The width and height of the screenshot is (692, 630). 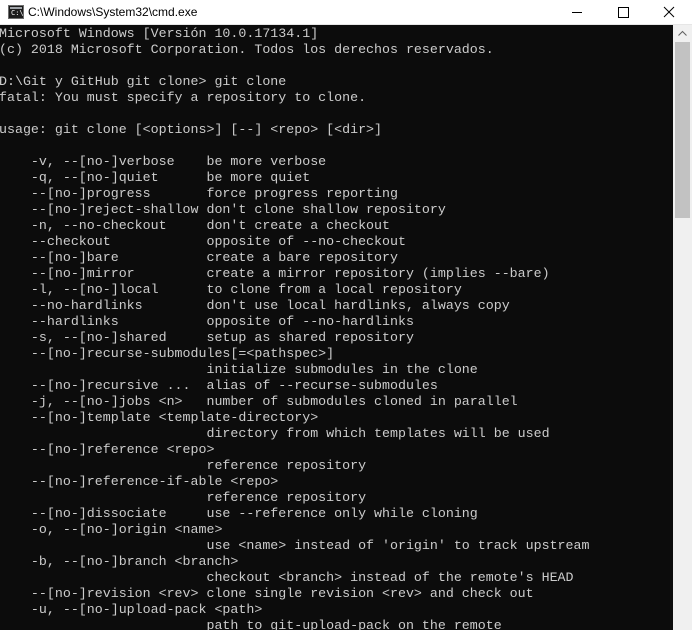 I want to click on terminal-line: --[no-]bare create a bare repository, so click(x=199, y=257).